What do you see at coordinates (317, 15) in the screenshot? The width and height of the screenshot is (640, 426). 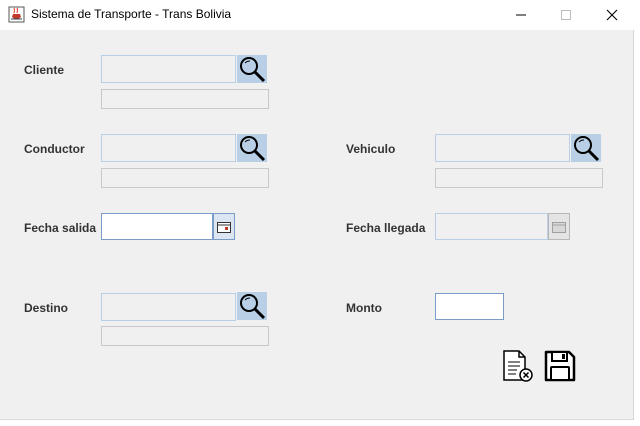 I see `title-bar: Sistema de Transporte - Trans Bolivia` at bounding box center [317, 15].